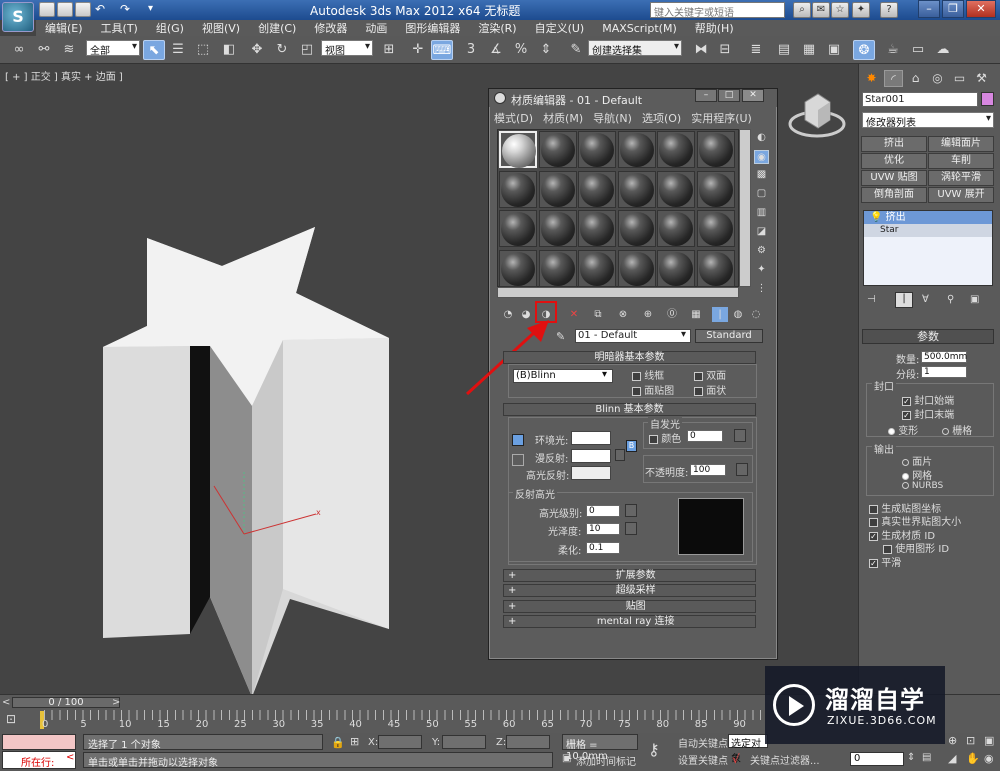 The image size is (1000, 771). I want to click on time-config-icon: ▤, so click(929, 759).